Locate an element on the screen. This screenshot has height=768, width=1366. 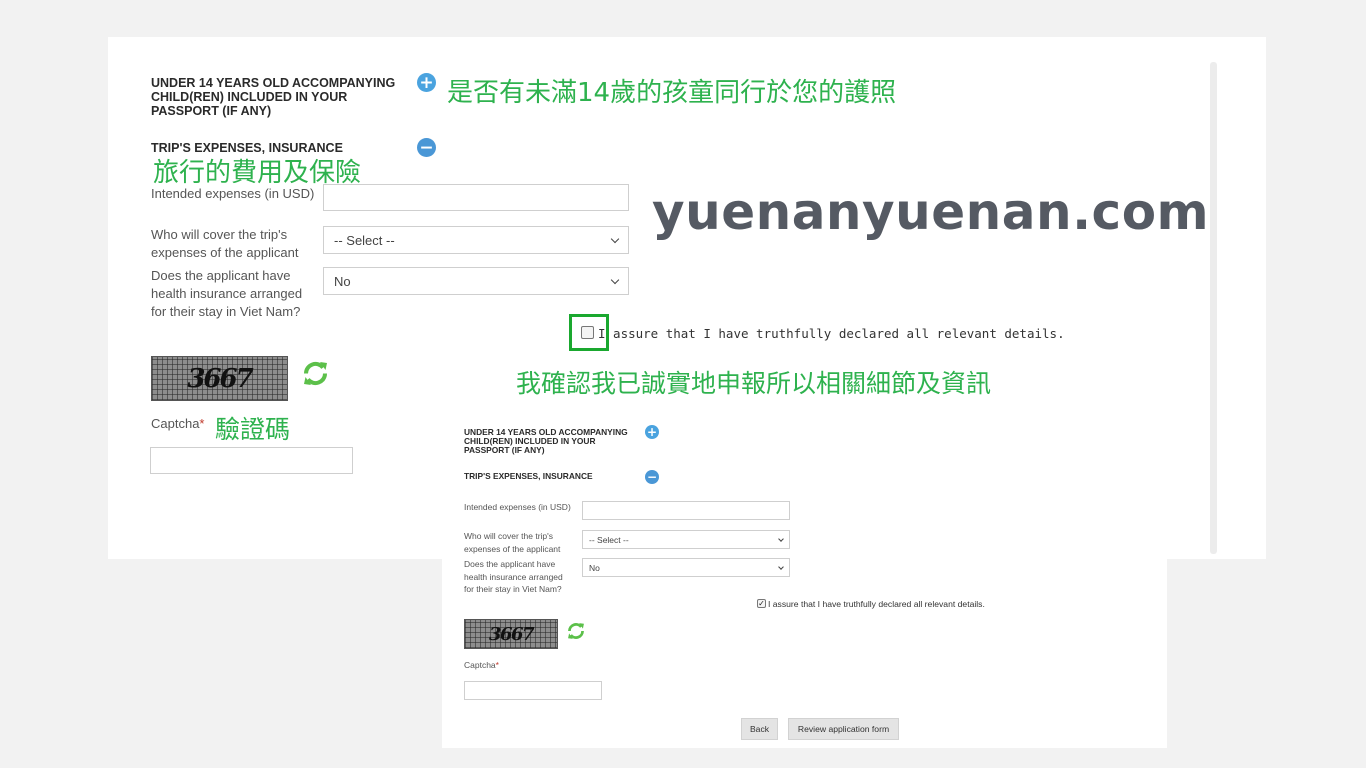
watermark: yuenanyuenan.com is located at coordinates (931, 212).